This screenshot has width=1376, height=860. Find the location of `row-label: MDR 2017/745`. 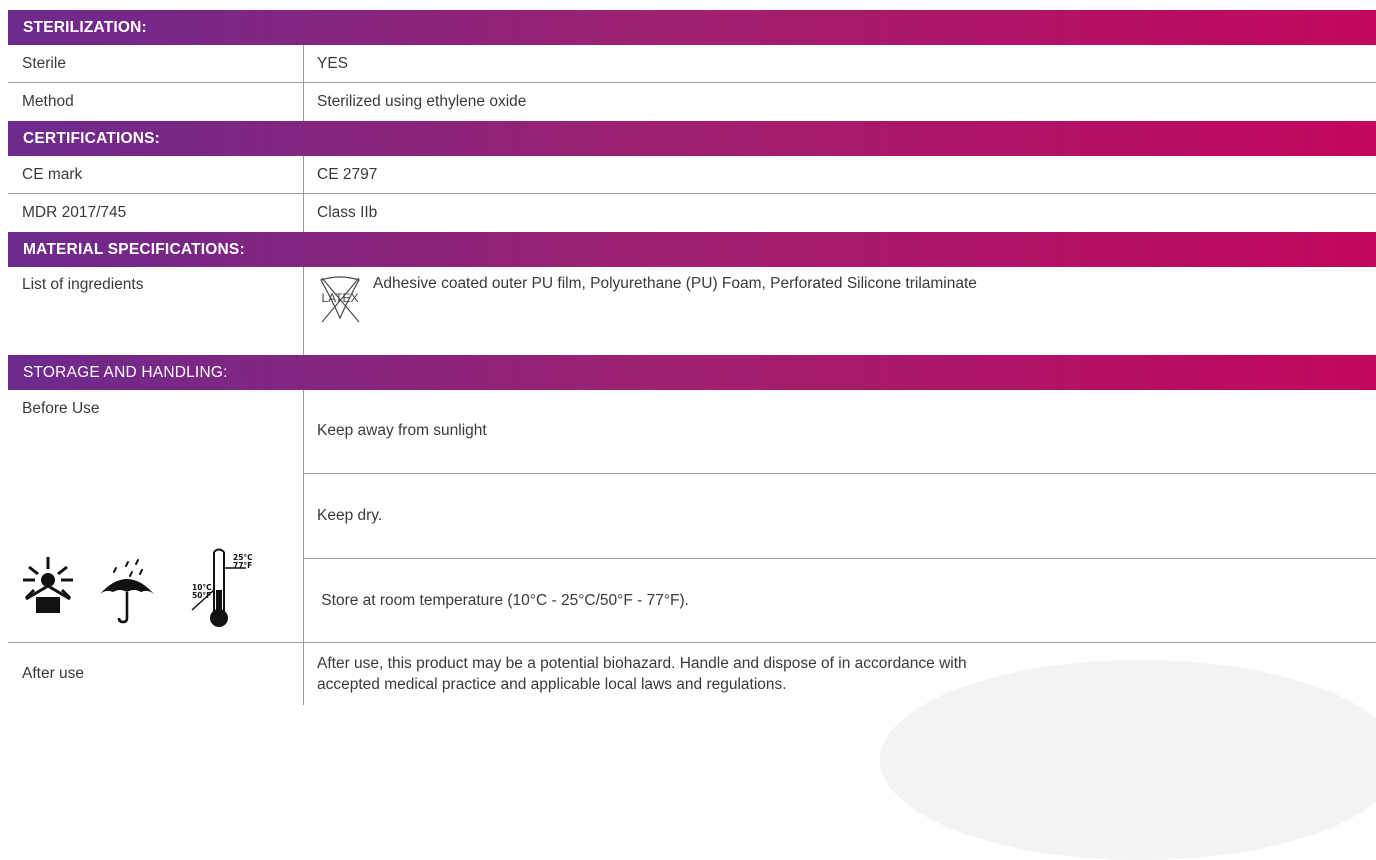

row-label: MDR 2017/745 is located at coordinates (156, 213).